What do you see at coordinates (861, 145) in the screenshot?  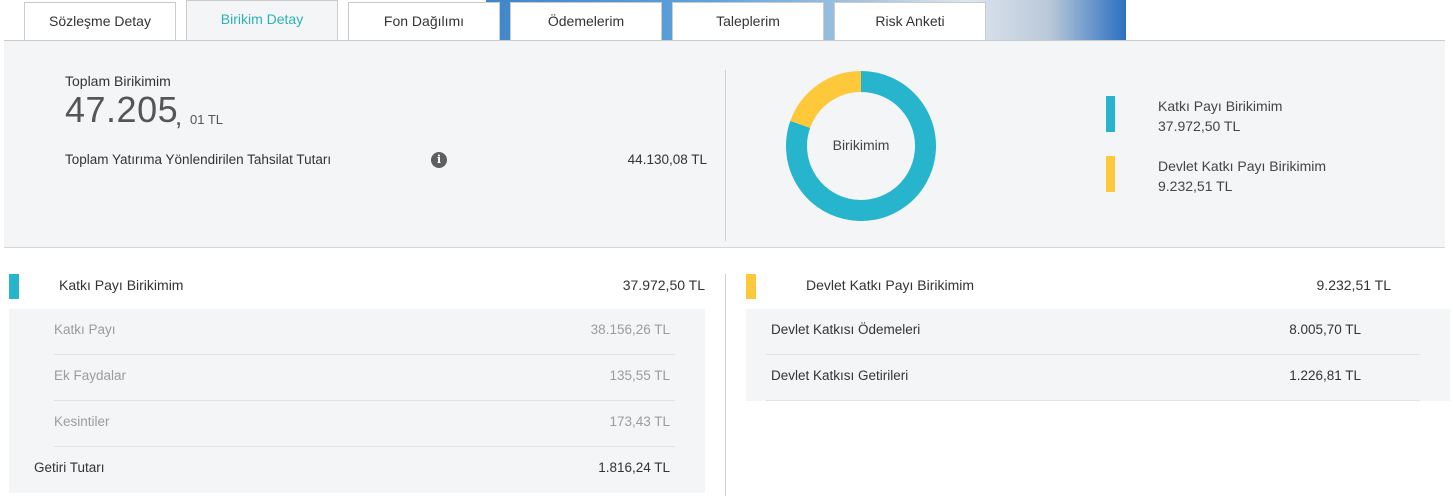 I see `donut-center-label: Birikimim` at bounding box center [861, 145].